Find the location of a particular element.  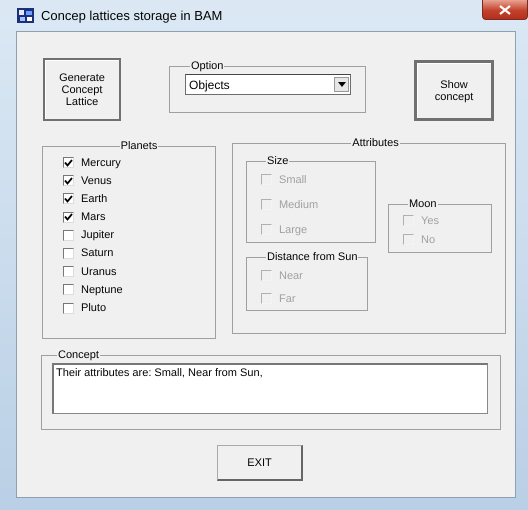

show-concept-button: Show concept is located at coordinates (454, 90).